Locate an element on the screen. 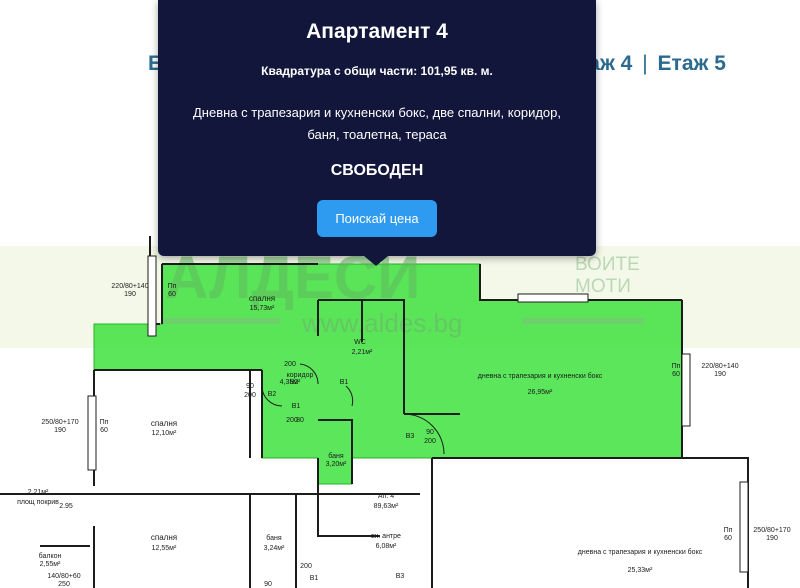 This screenshot has height=588, width=800. room-area: 3,20м² is located at coordinates (336, 464).